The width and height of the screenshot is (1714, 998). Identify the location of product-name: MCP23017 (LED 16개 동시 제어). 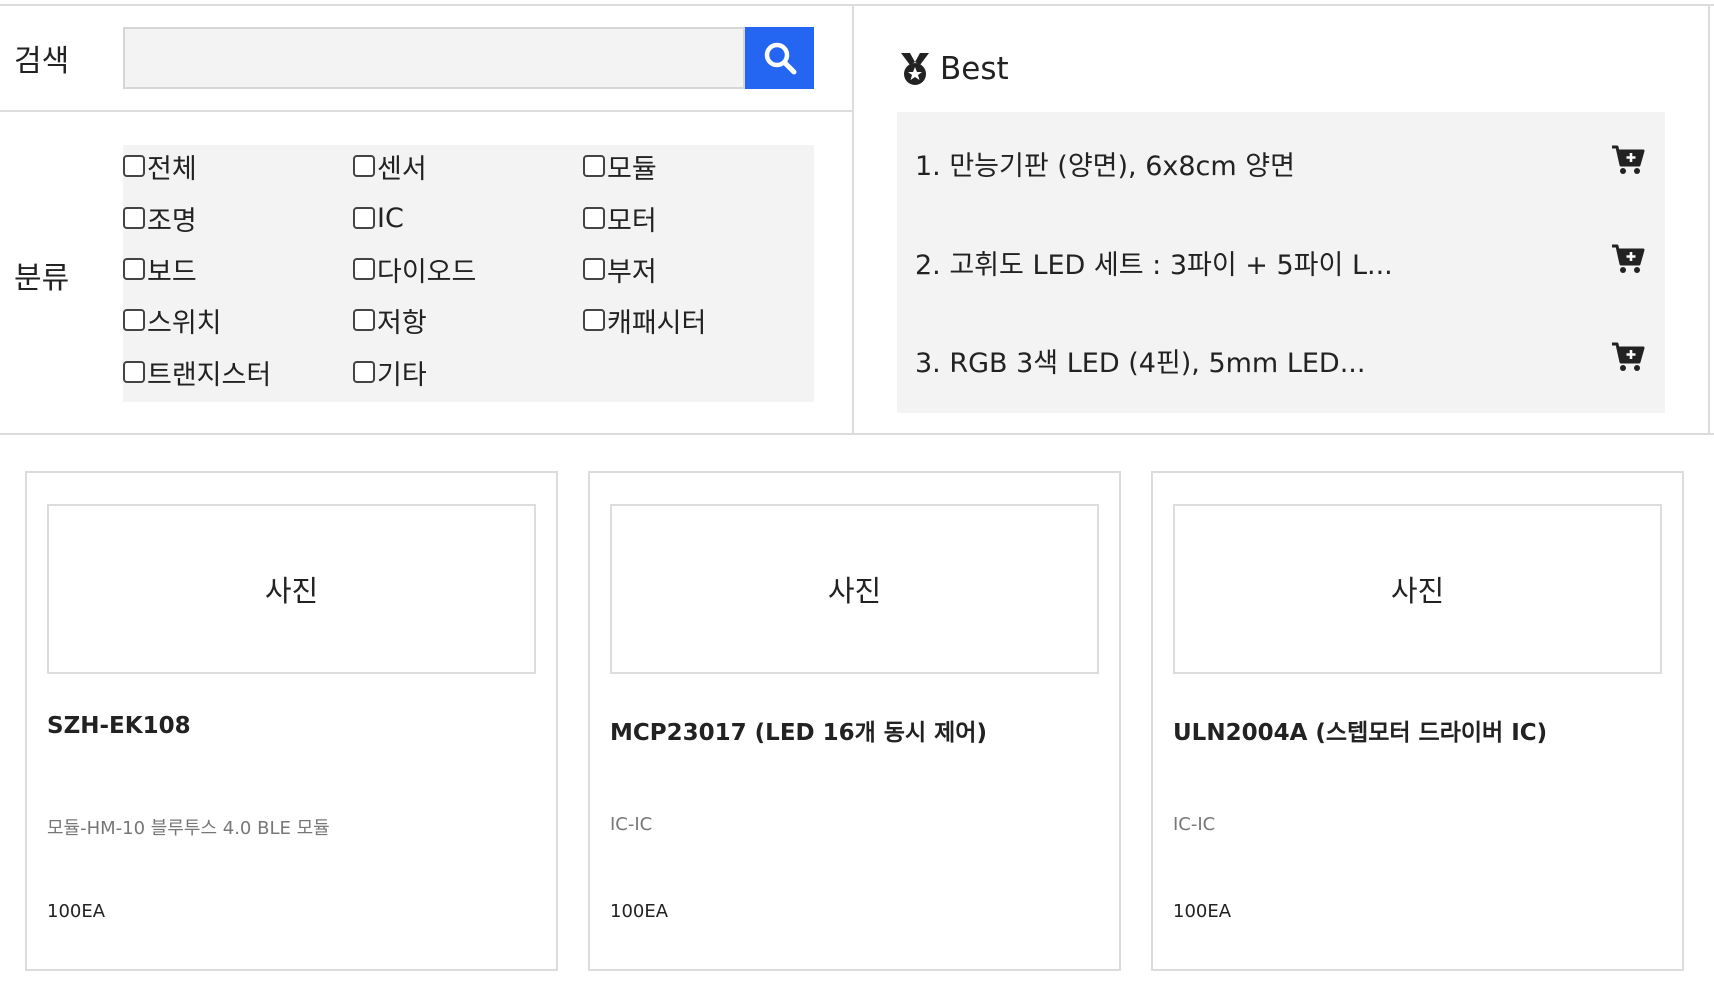
(798, 730).